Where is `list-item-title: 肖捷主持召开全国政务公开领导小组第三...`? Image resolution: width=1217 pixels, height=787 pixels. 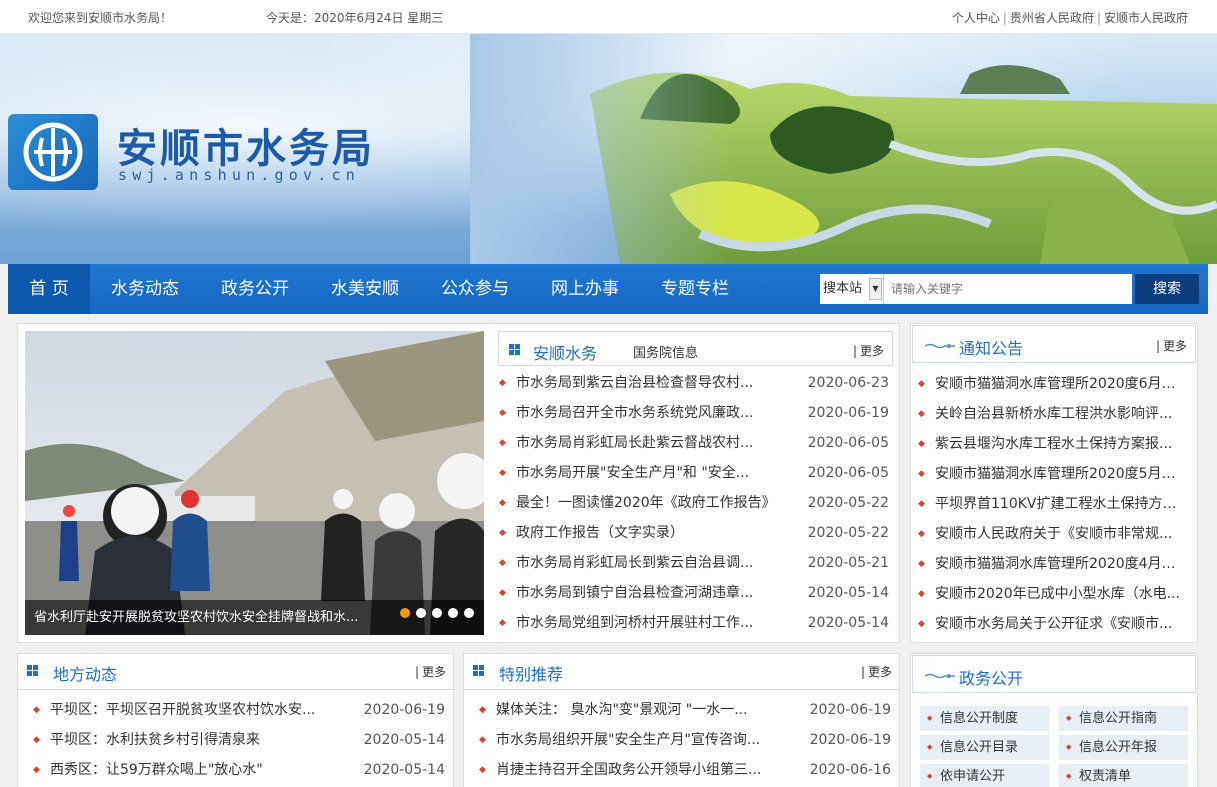
list-item-title: 肖捷主持召开全国政务公开领导小组第三... is located at coordinates (647, 770).